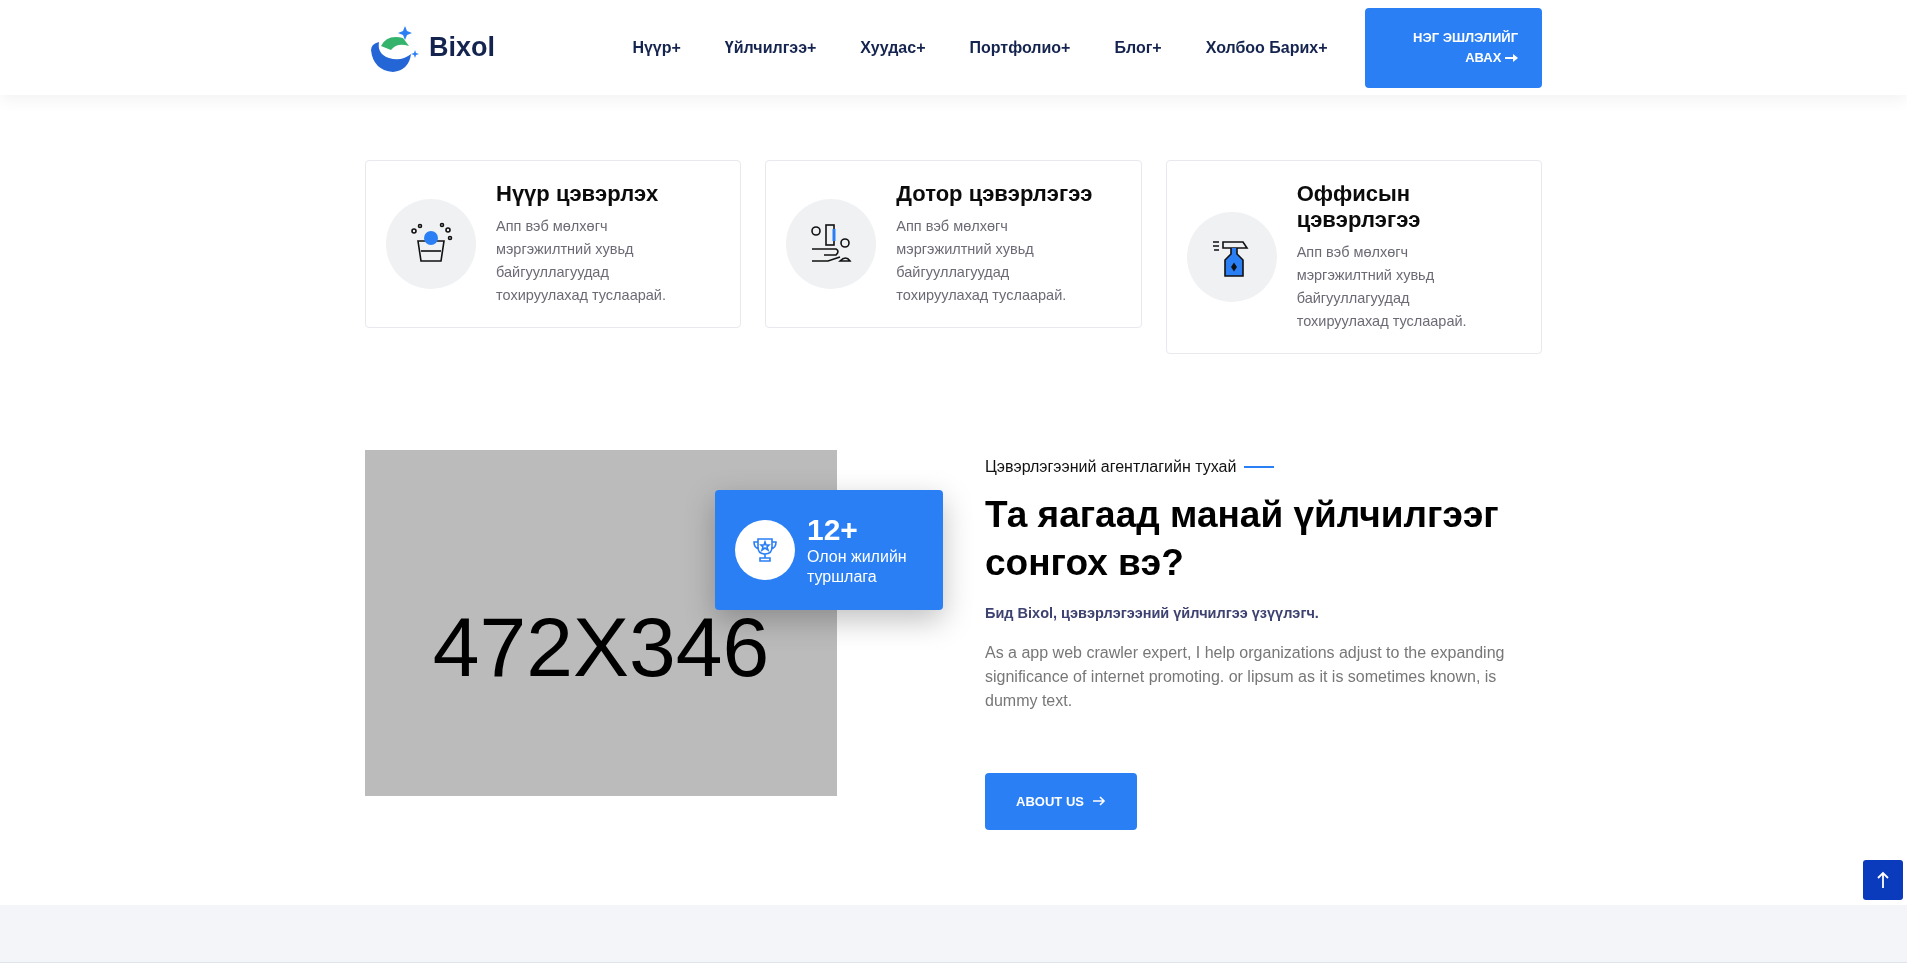 The image size is (1907, 963). What do you see at coordinates (1242, 539) in the screenshot?
I see `section-heading: Та яагаад манай үйлчилгээг сонгох вэ?` at bounding box center [1242, 539].